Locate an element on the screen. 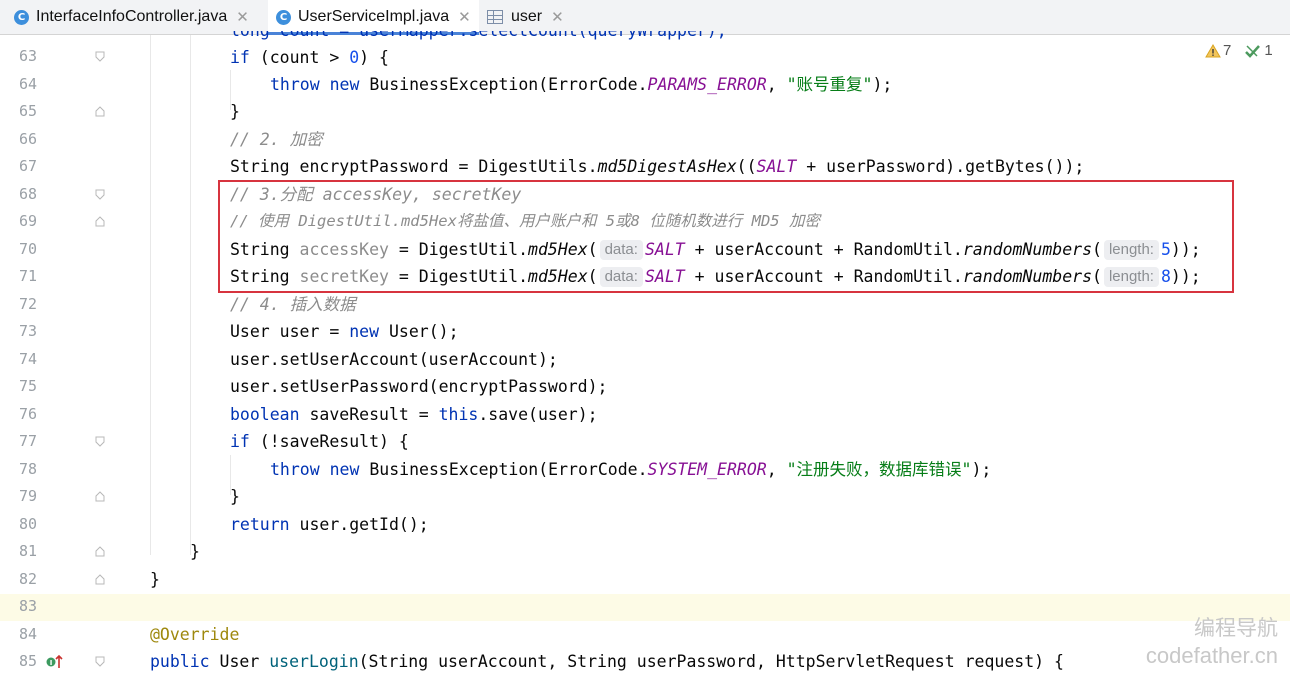 This screenshot has height=680, width=1290. code-line-73: User user = new User(); is located at coordinates (344, 331).